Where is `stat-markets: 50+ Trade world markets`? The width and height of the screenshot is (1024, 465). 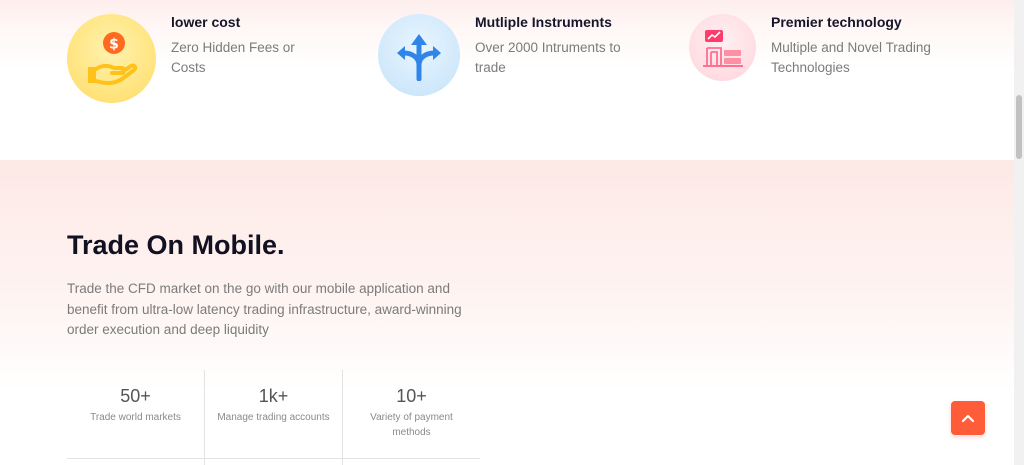 stat-markets: 50+ Trade world markets is located at coordinates (135, 414).